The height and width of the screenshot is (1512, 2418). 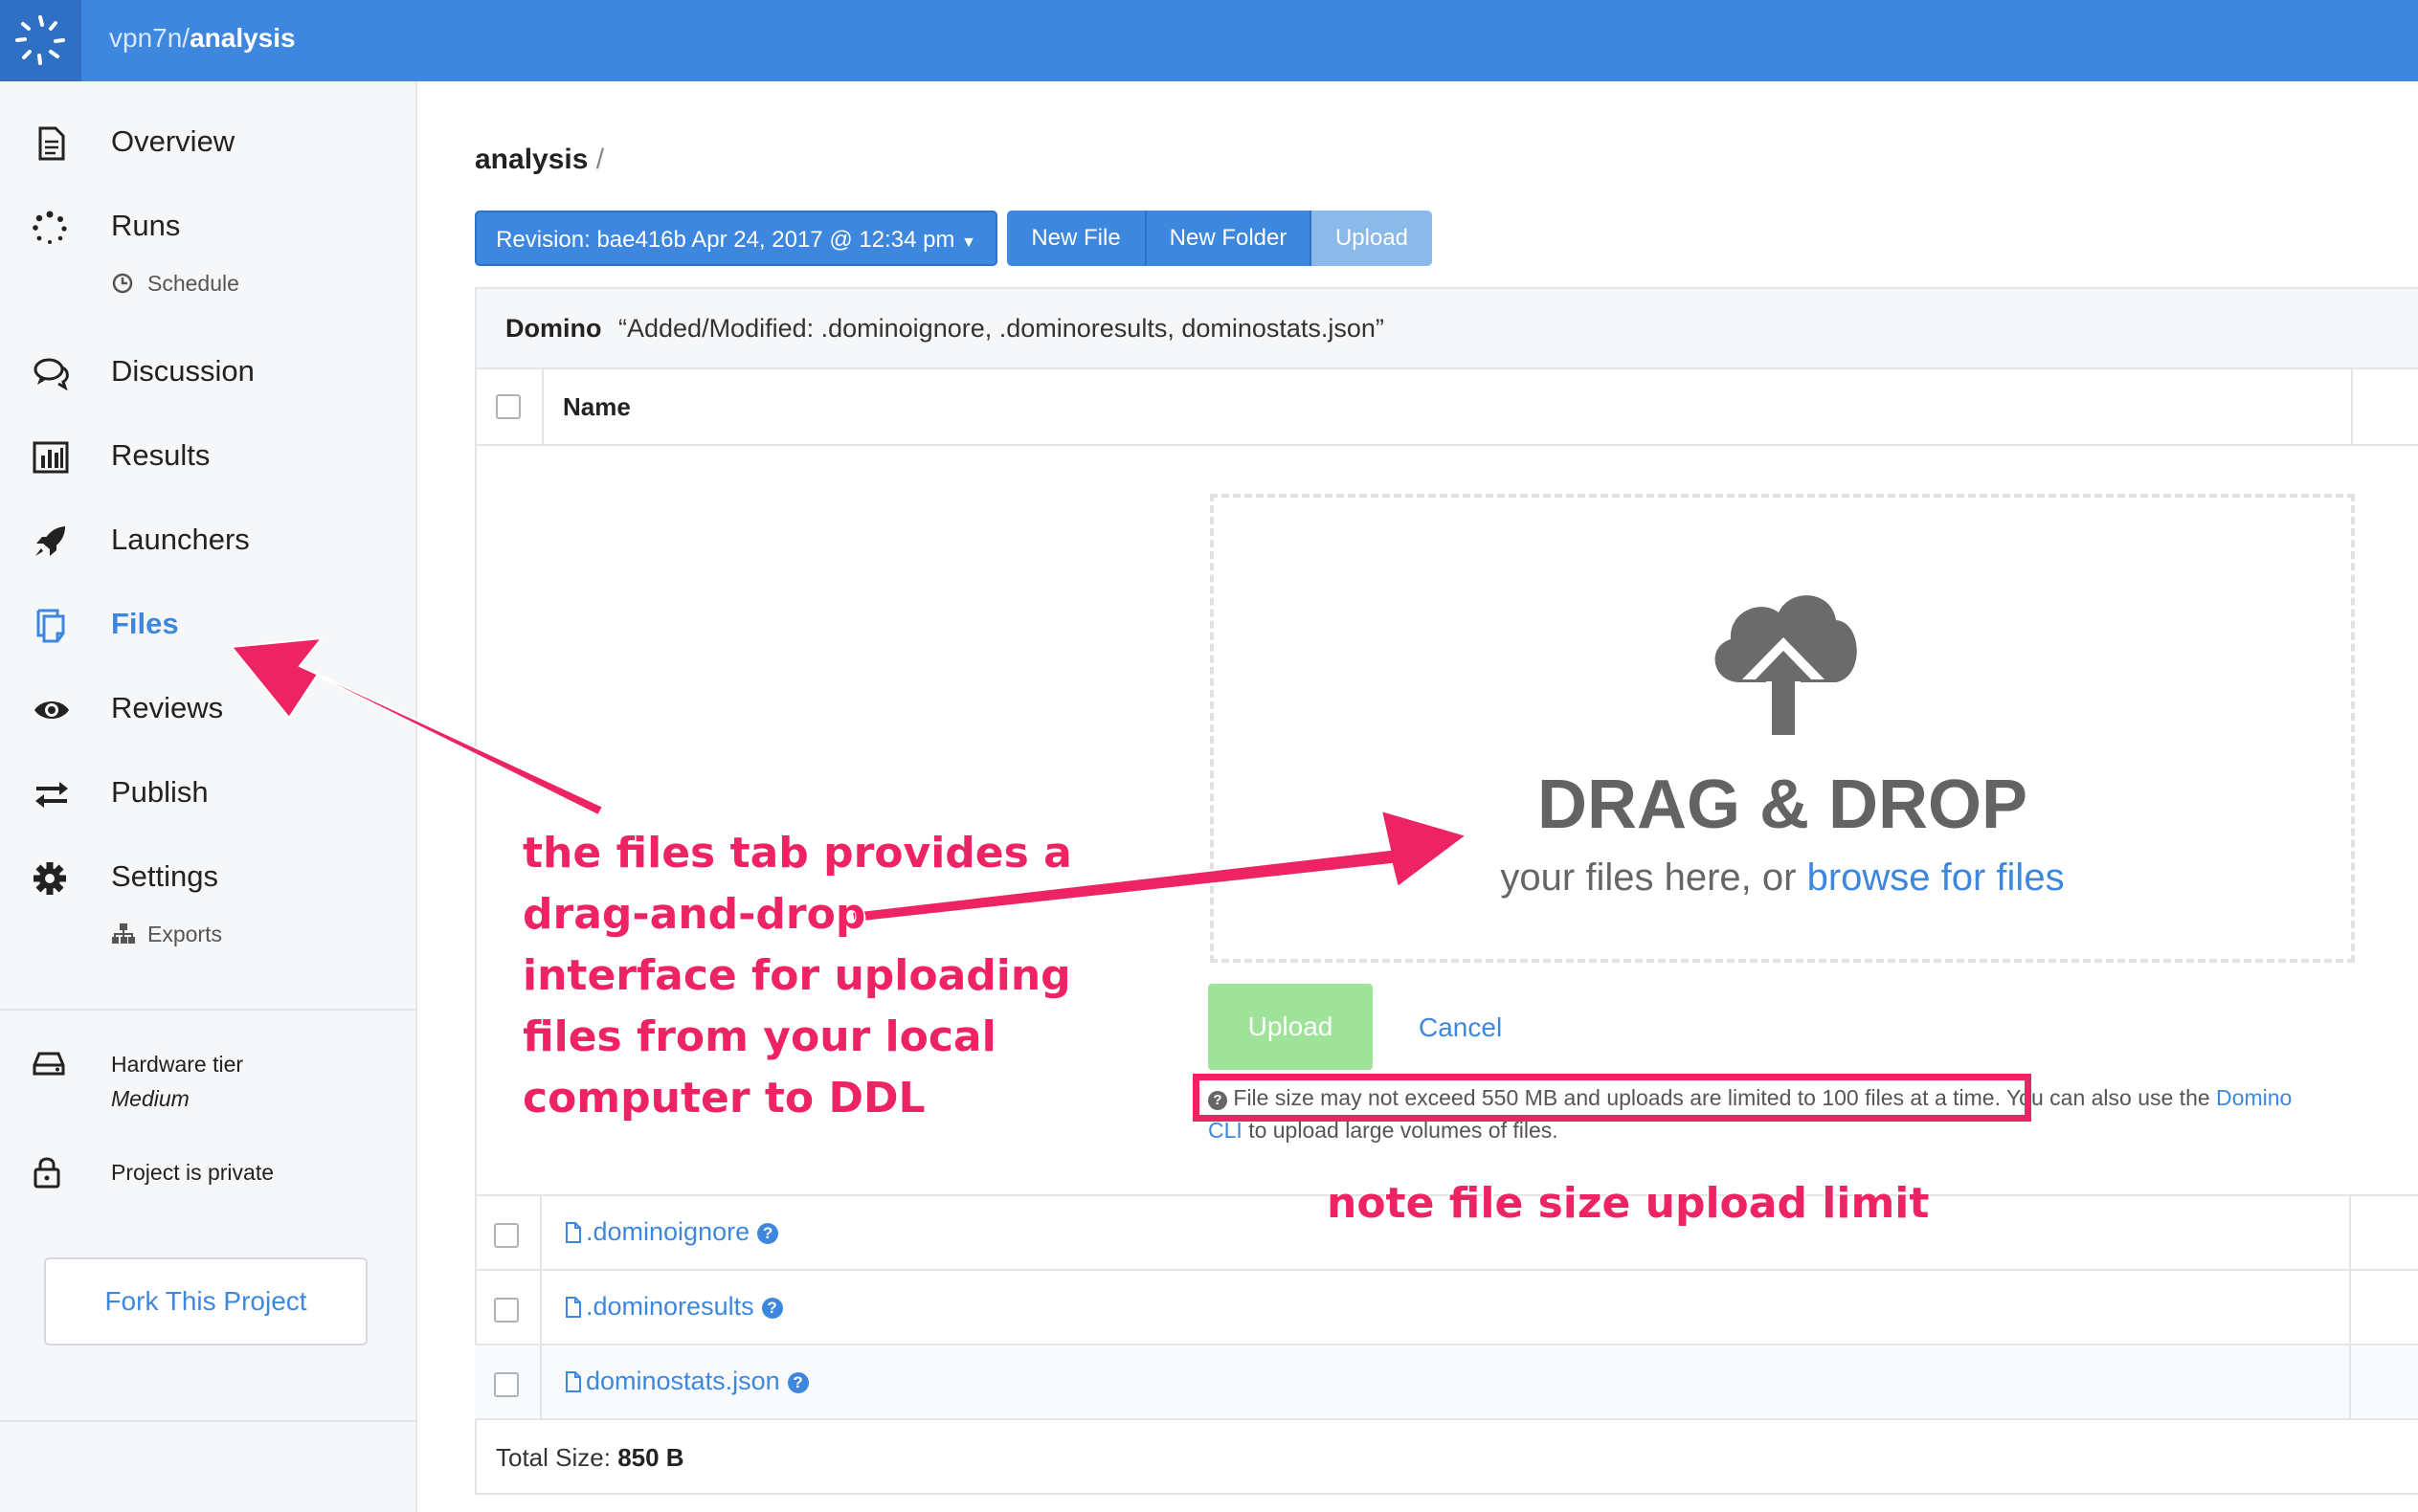 I want to click on logo-icon, so click(x=40, y=40).